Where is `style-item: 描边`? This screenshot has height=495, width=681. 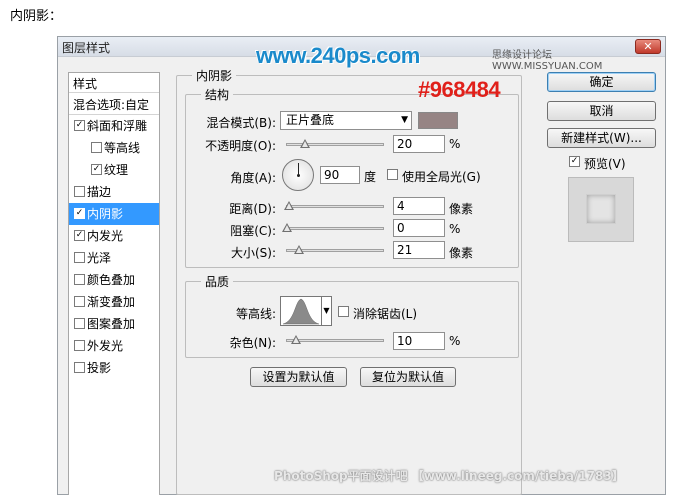
style-item: 描边 is located at coordinates (114, 192).